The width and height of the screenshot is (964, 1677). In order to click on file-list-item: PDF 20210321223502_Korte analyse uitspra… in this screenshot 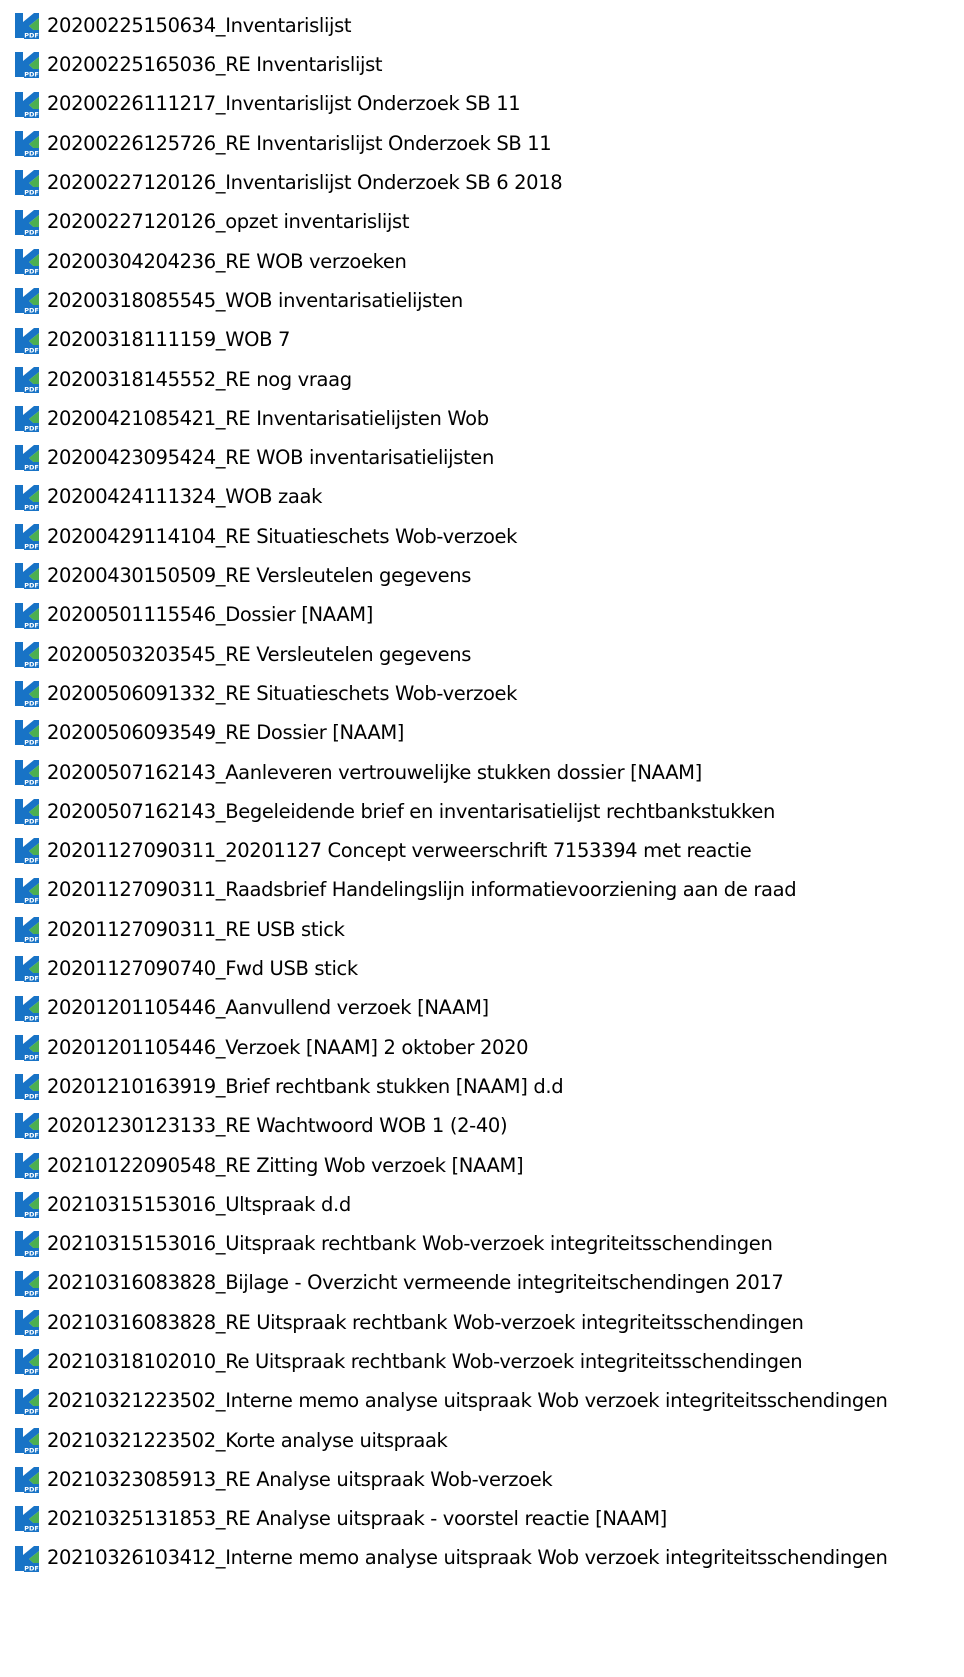, I will do `click(482, 1440)`.